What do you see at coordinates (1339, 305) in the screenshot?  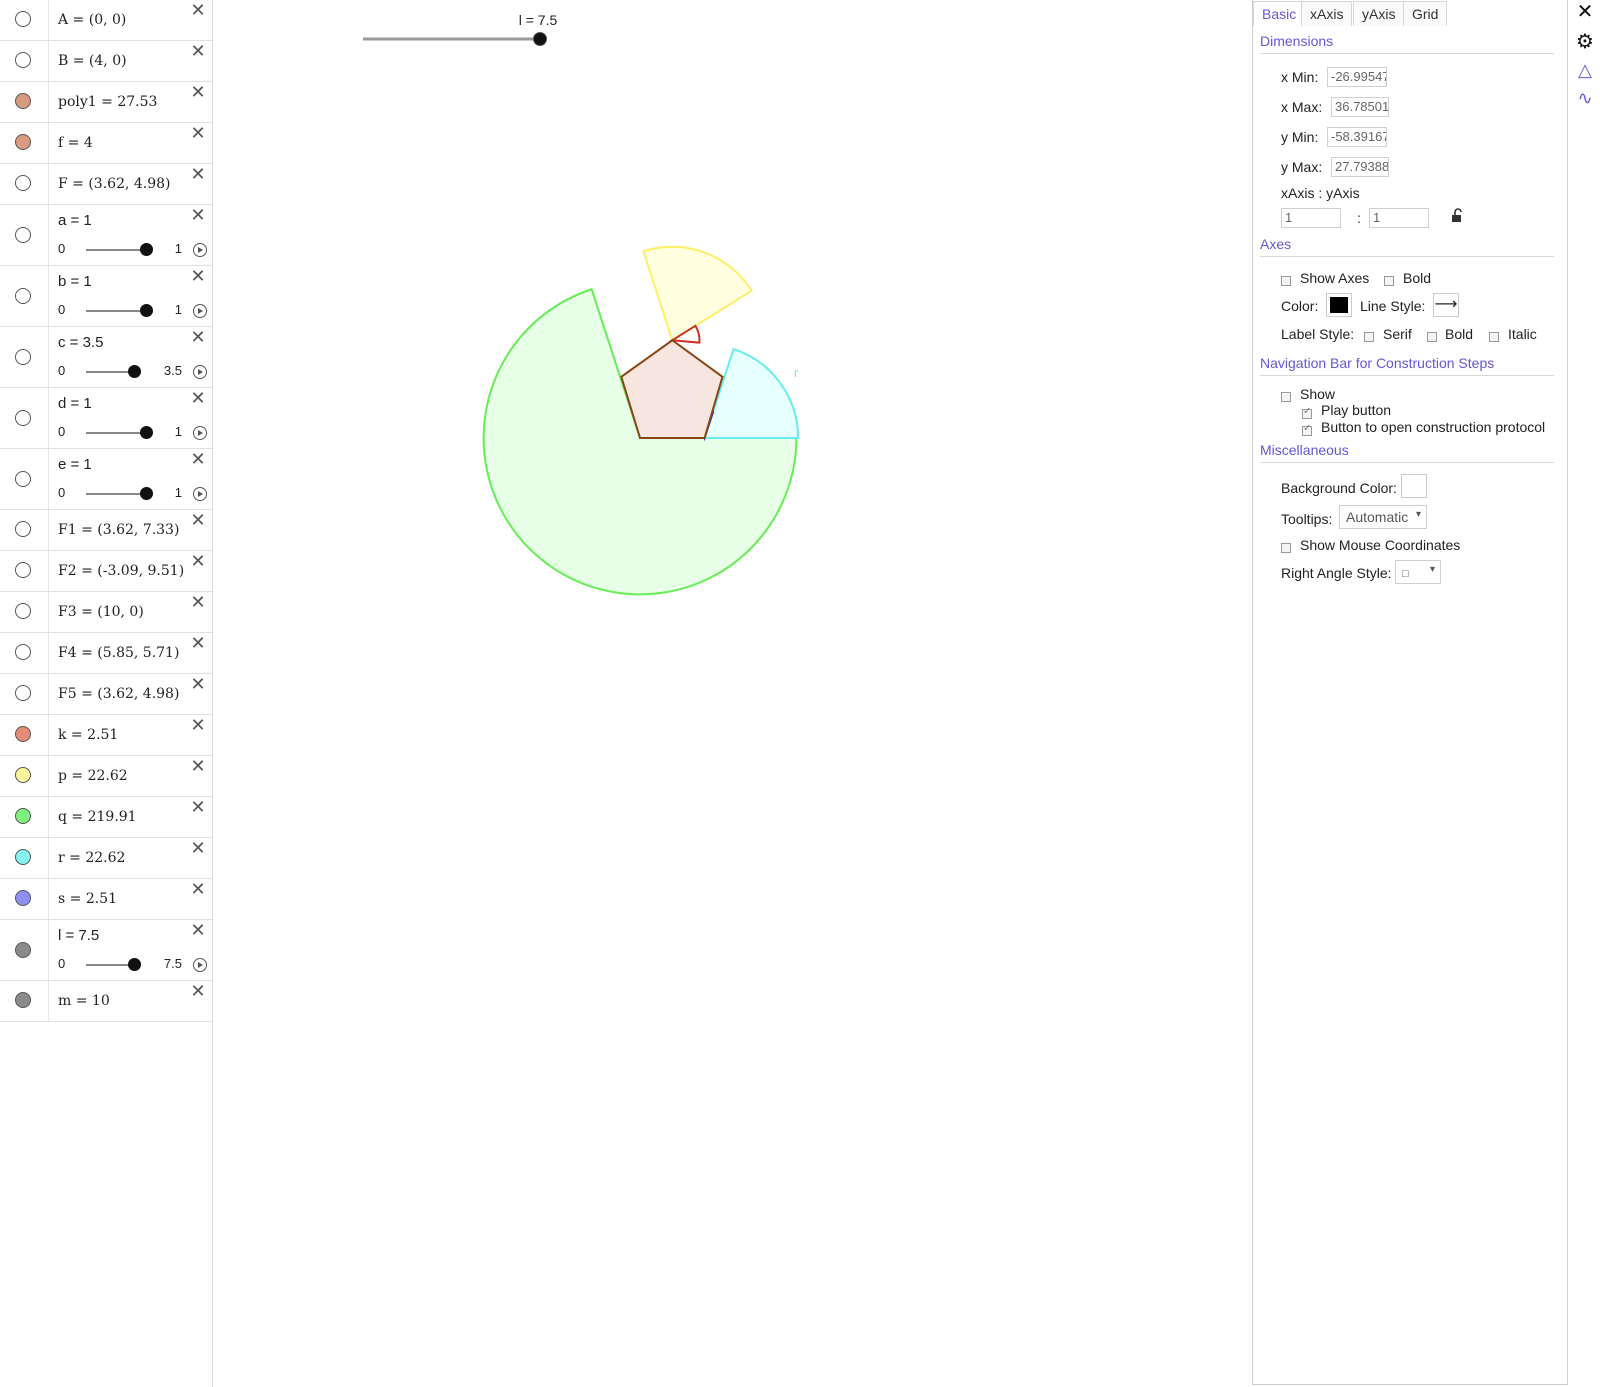 I see `axes-color-button` at bounding box center [1339, 305].